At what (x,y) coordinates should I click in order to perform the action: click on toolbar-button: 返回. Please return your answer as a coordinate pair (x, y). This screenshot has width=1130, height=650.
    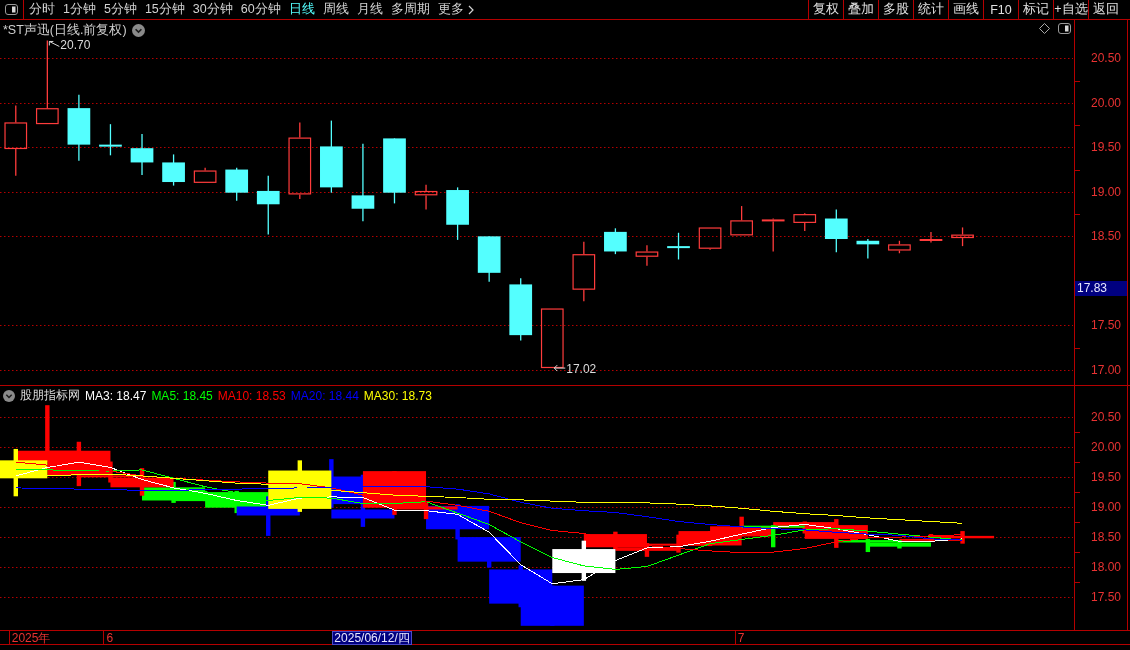
    Looking at the image, I should click on (1105, 9).